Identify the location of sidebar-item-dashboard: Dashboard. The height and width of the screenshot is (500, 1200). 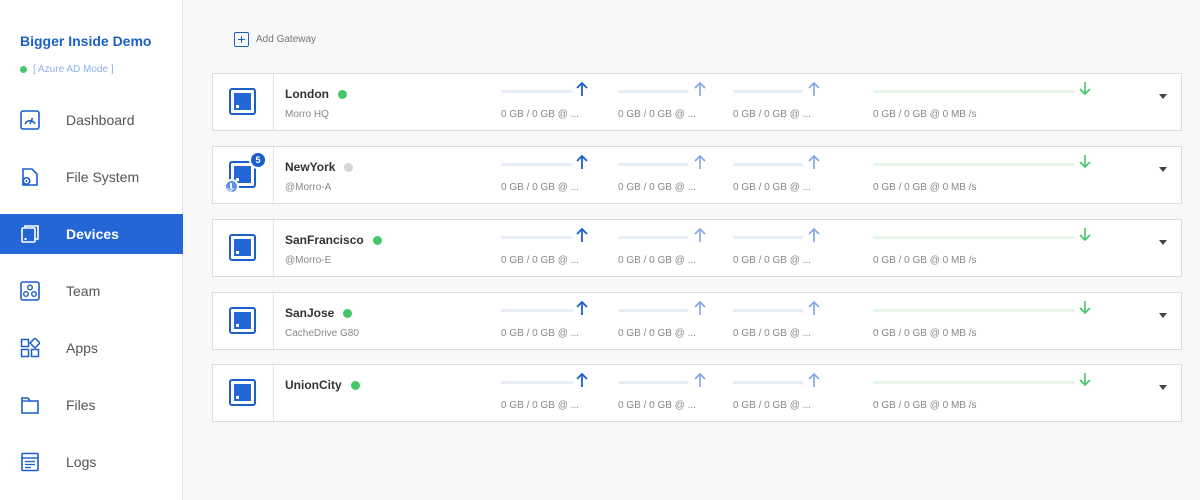
(91, 120).